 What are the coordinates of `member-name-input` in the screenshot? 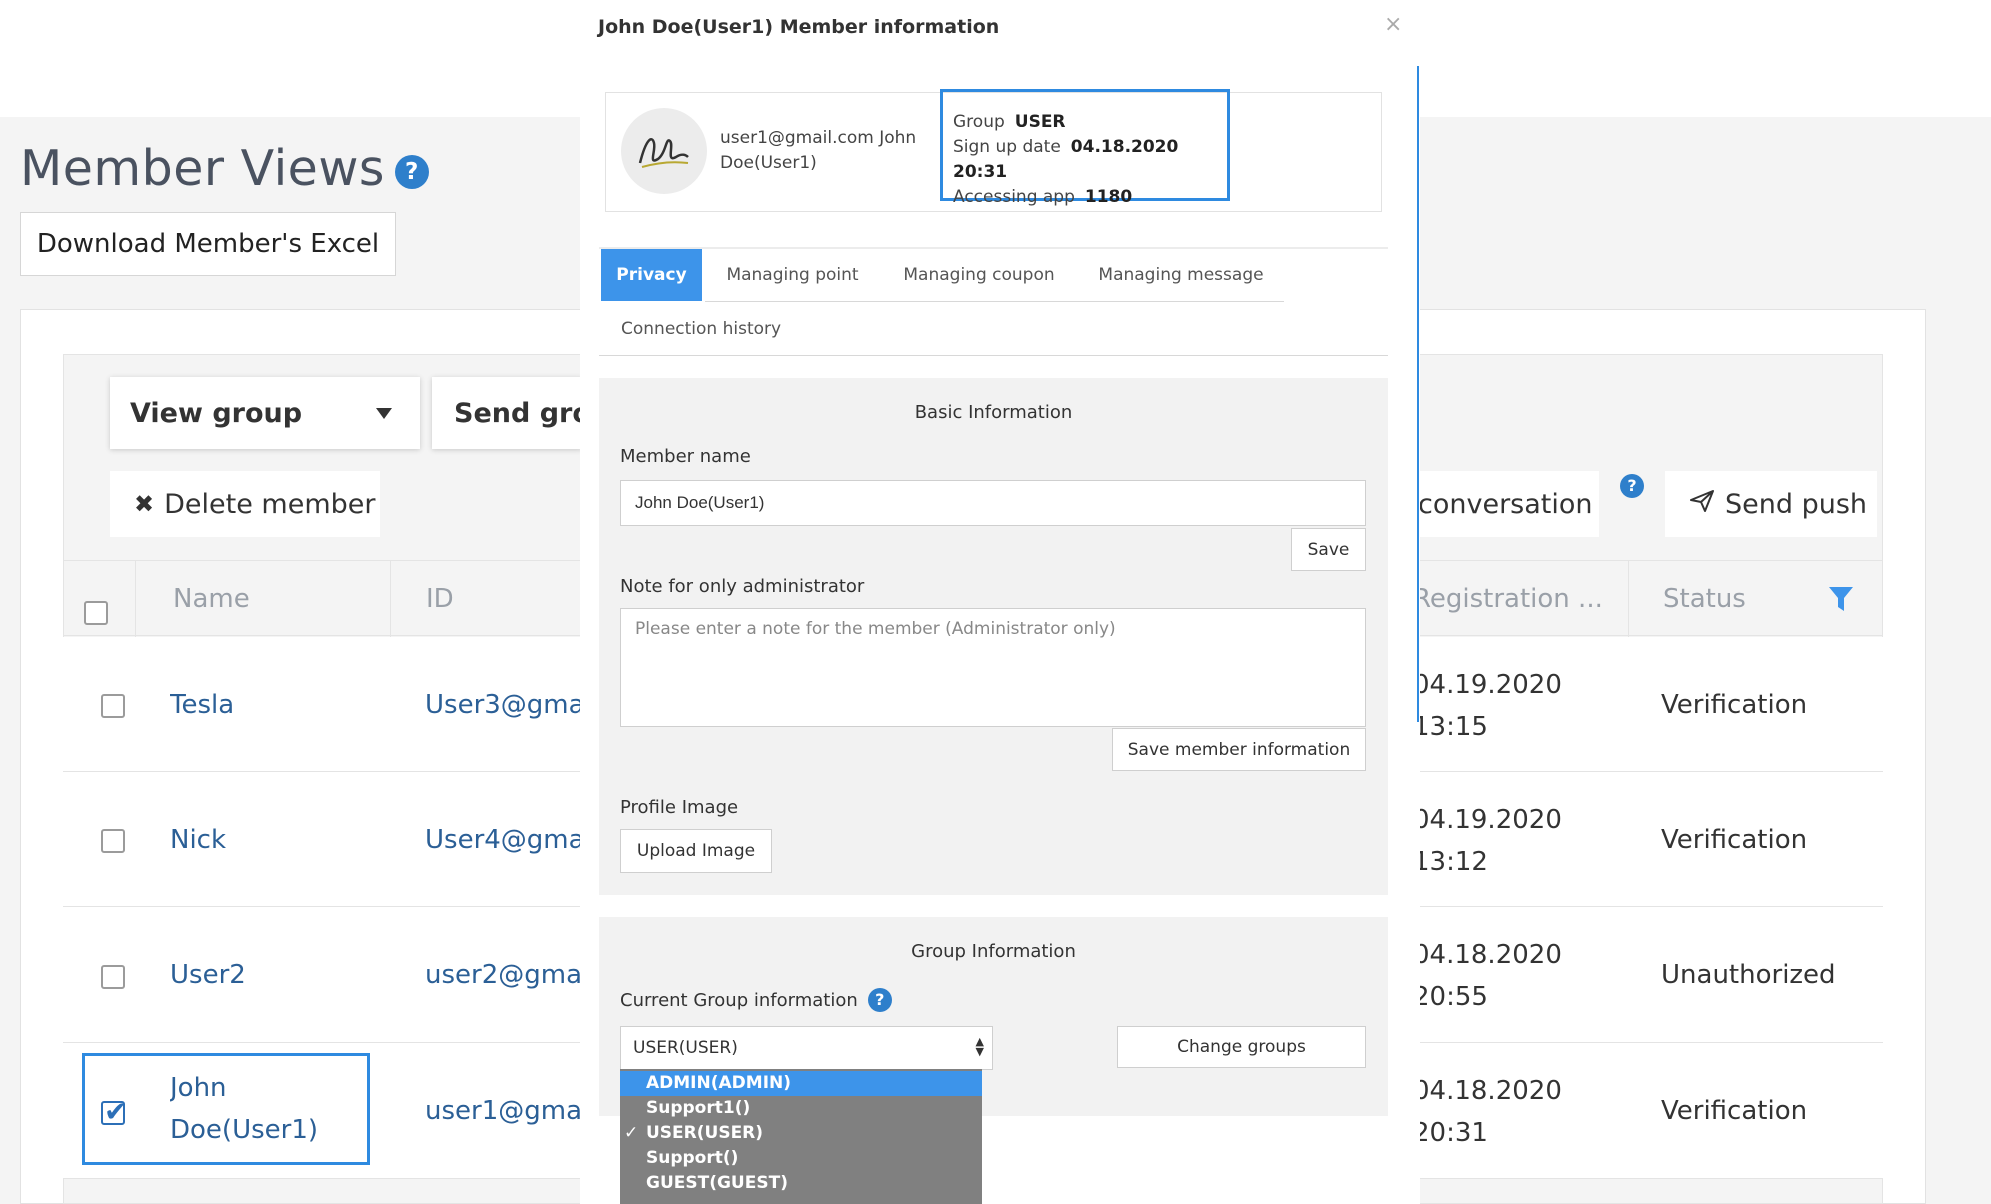 It's located at (993, 503).